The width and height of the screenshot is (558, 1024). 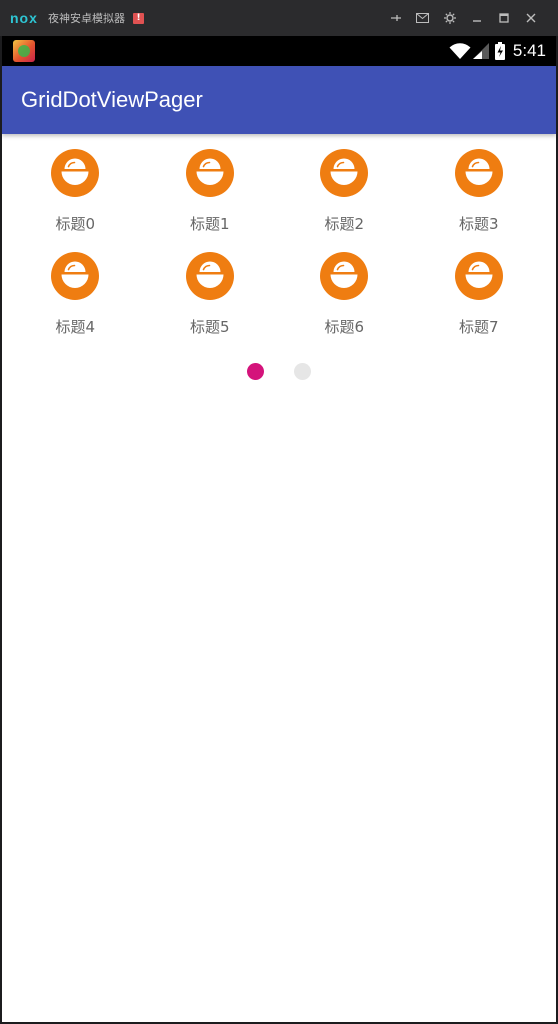 What do you see at coordinates (24, 18) in the screenshot?
I see `emulator-logo: nox` at bounding box center [24, 18].